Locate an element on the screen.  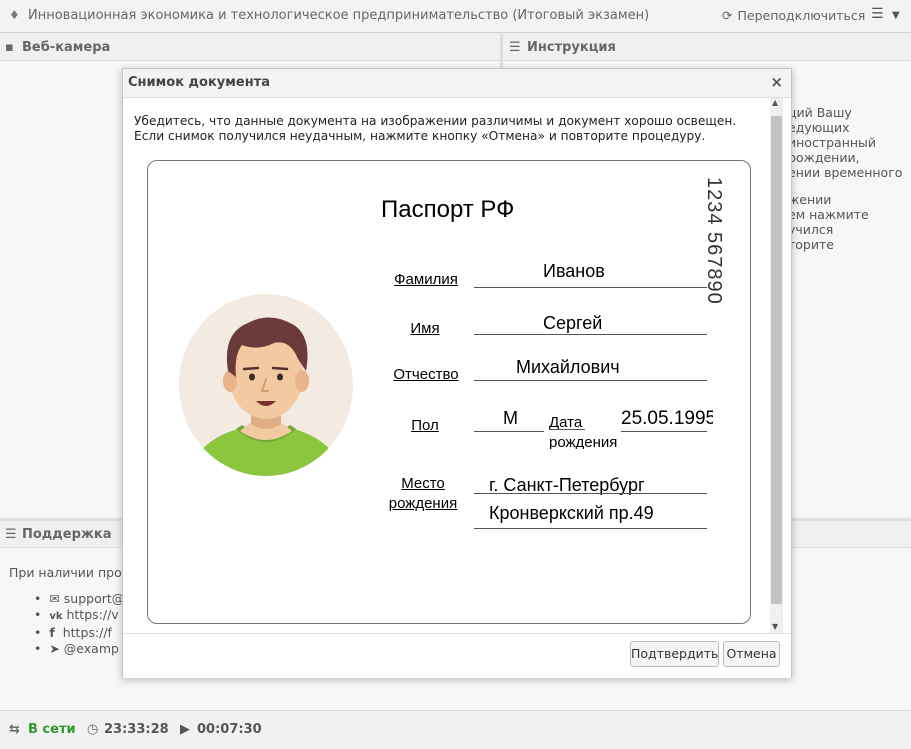
video-icon: ▪ is located at coordinates (9, 47).